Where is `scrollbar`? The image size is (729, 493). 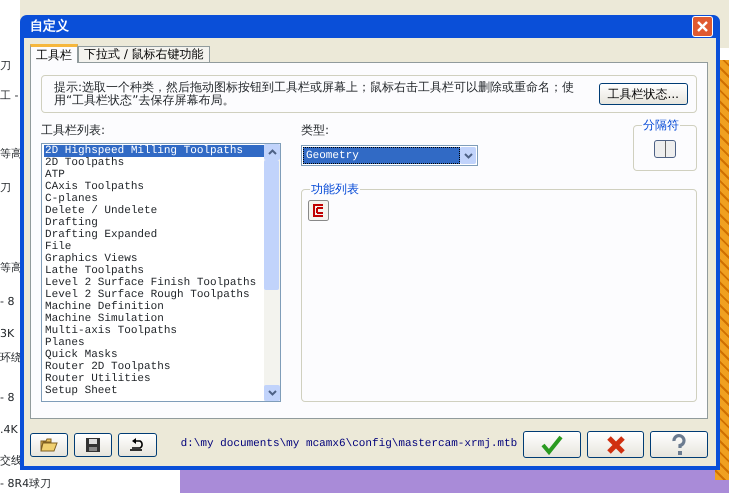
scrollbar is located at coordinates (272, 272).